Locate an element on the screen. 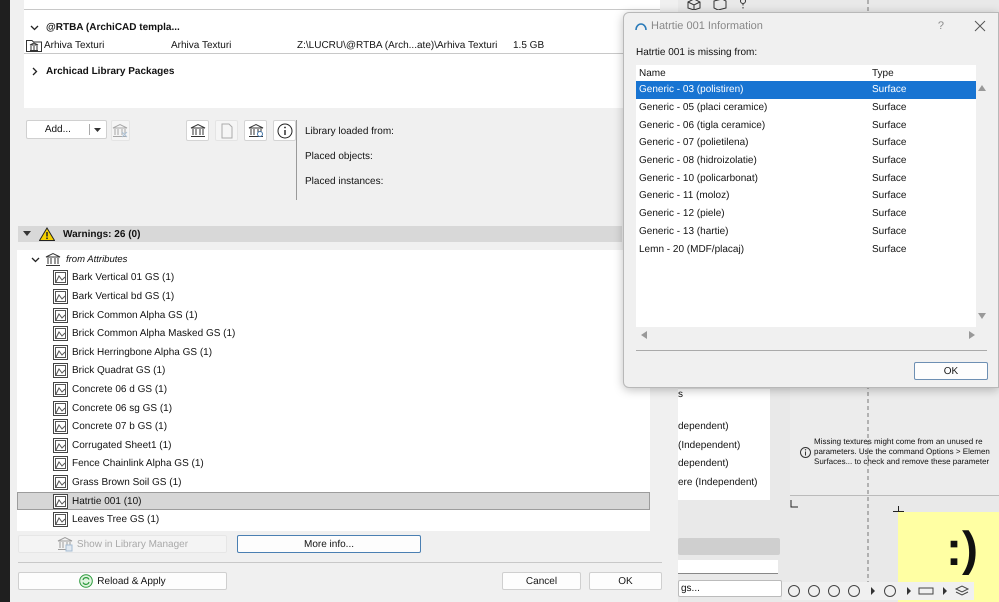 Image resolution: width=999 pixels, height=602 pixels. note-text: :) is located at coordinates (962, 550).